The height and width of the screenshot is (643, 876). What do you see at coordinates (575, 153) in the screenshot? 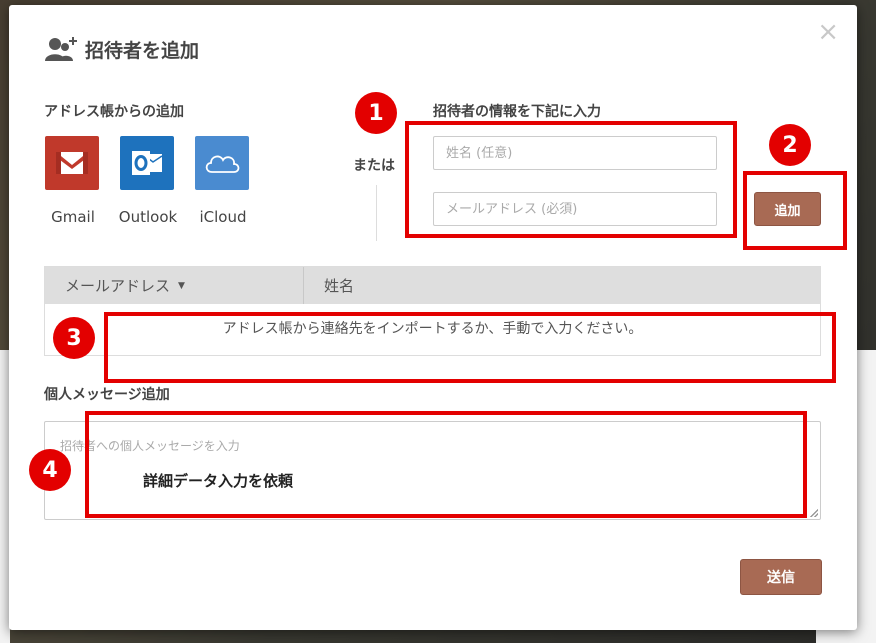
I see `name-input` at bounding box center [575, 153].